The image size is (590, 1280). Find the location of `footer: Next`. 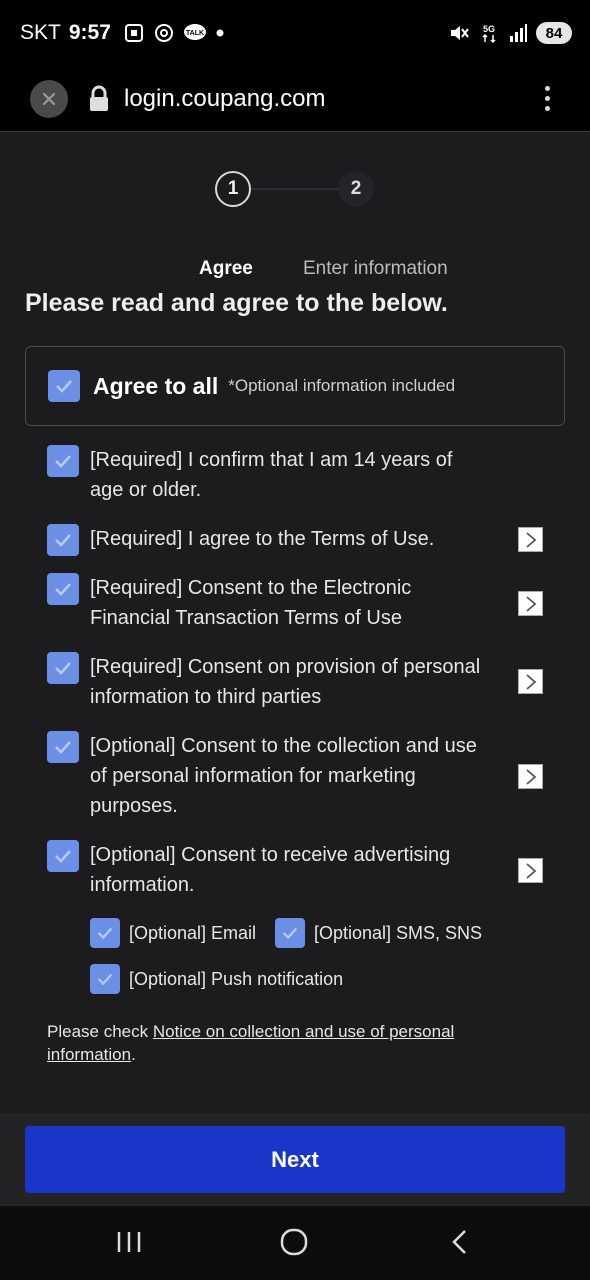

footer: Next is located at coordinates (295, 1159).